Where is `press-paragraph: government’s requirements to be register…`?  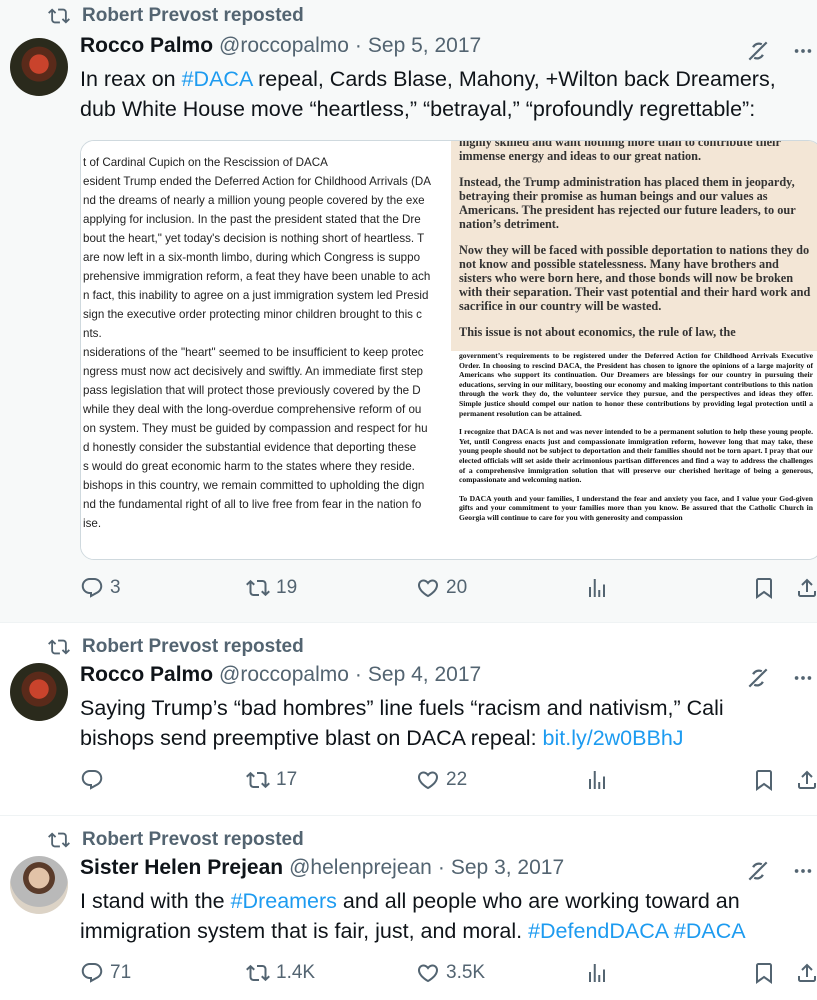 press-paragraph: government’s requirements to be register… is located at coordinates (636, 384).